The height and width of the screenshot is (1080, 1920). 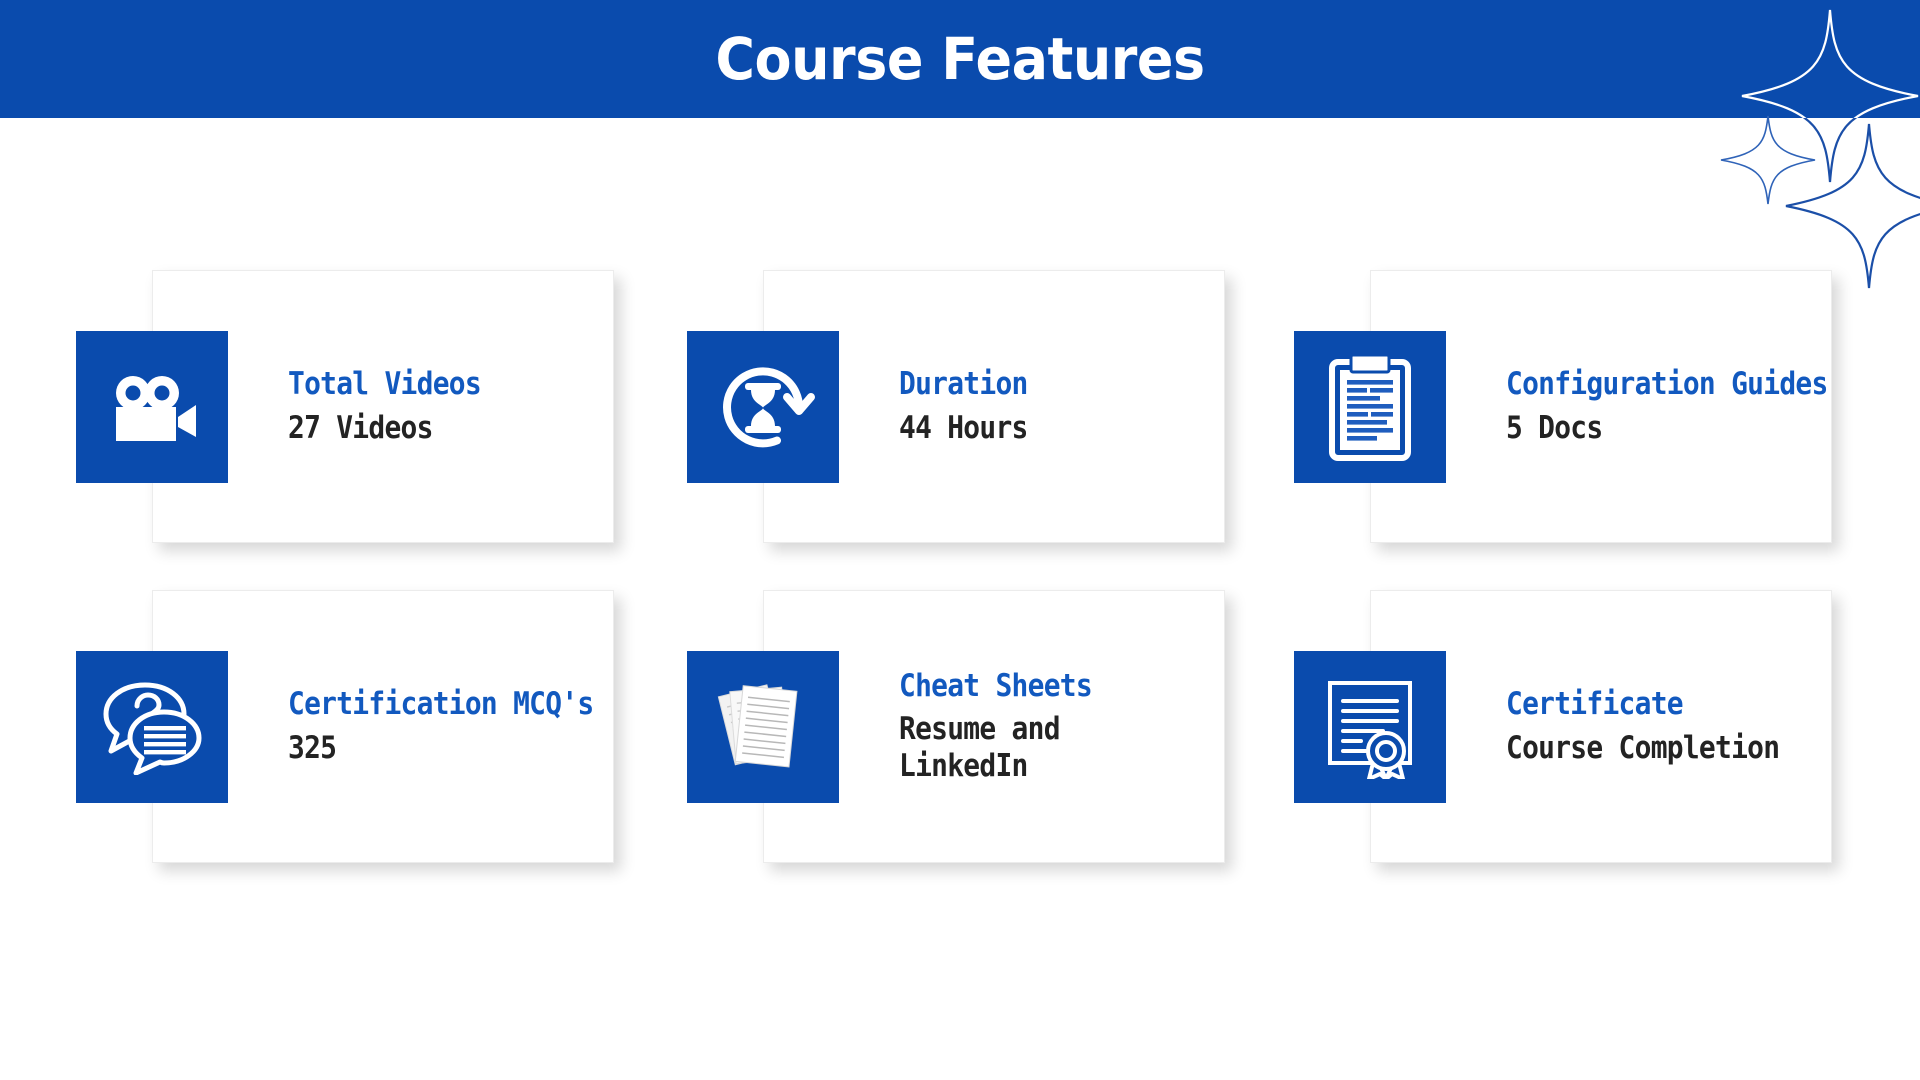 What do you see at coordinates (1370, 727) in the screenshot?
I see `certificate-ribbon-icon` at bounding box center [1370, 727].